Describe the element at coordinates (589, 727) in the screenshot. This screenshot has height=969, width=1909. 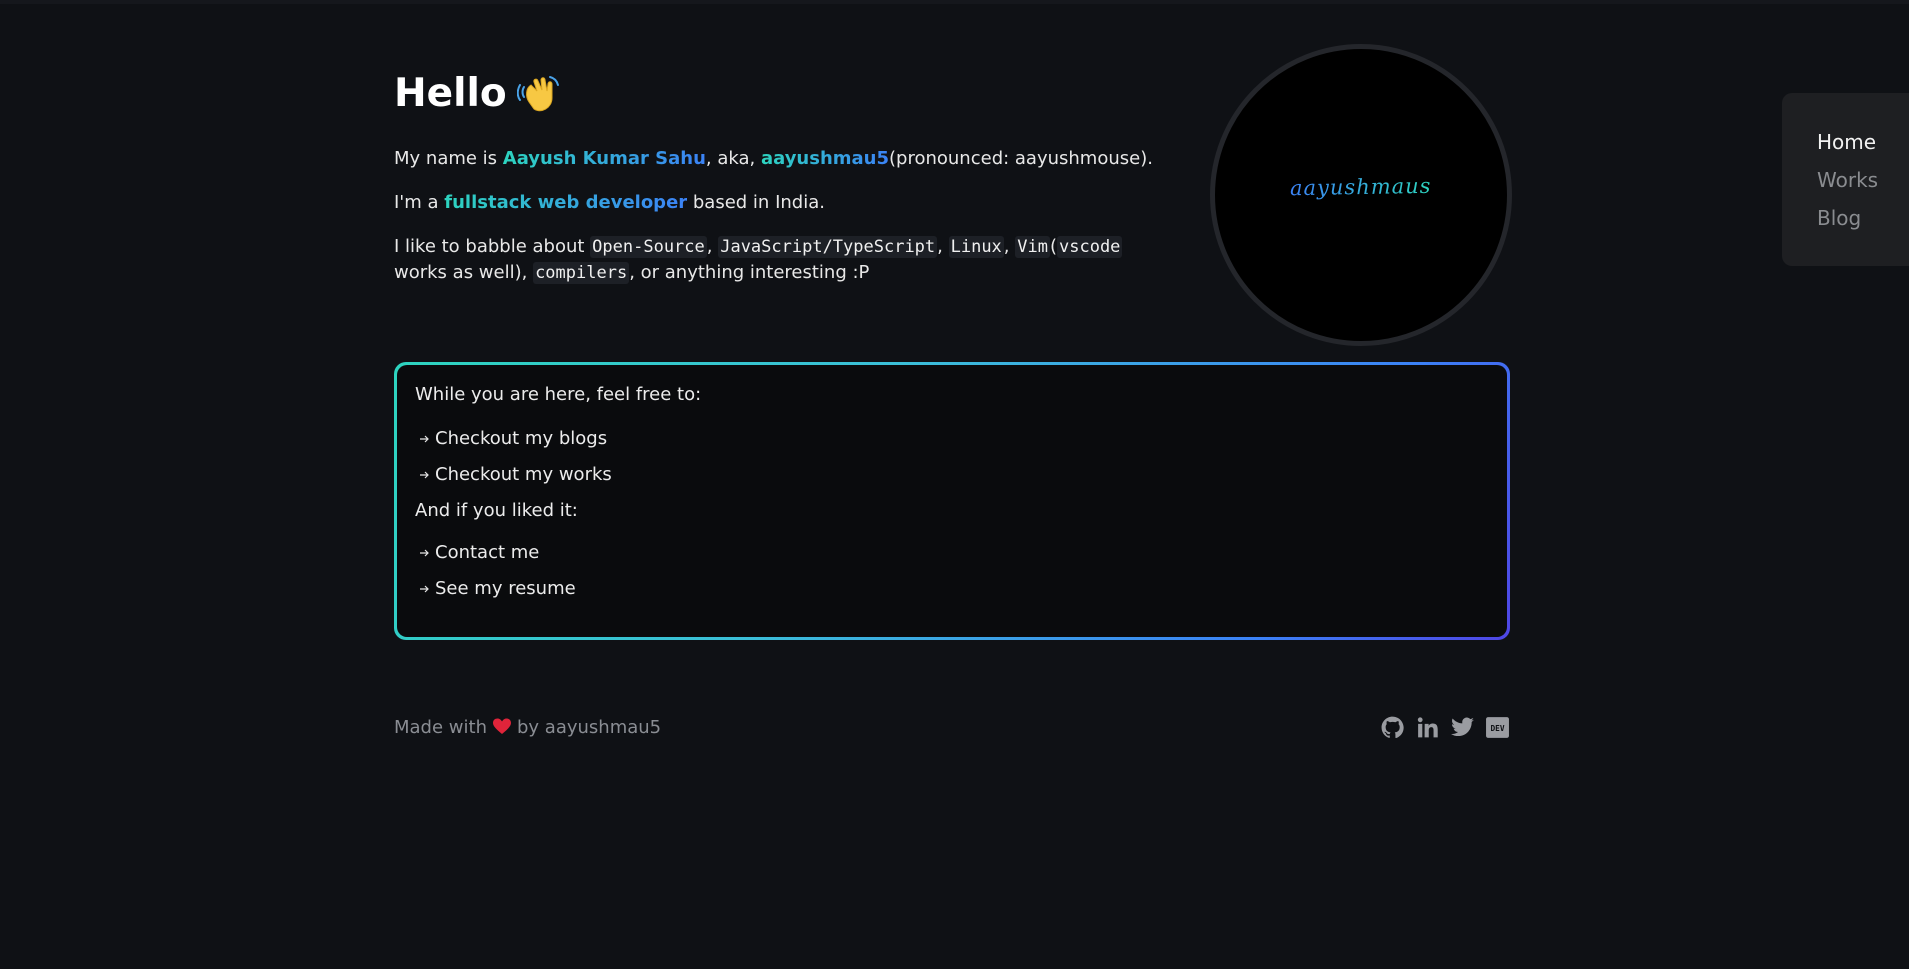
I see `author-label: by aayushmau5` at that location.